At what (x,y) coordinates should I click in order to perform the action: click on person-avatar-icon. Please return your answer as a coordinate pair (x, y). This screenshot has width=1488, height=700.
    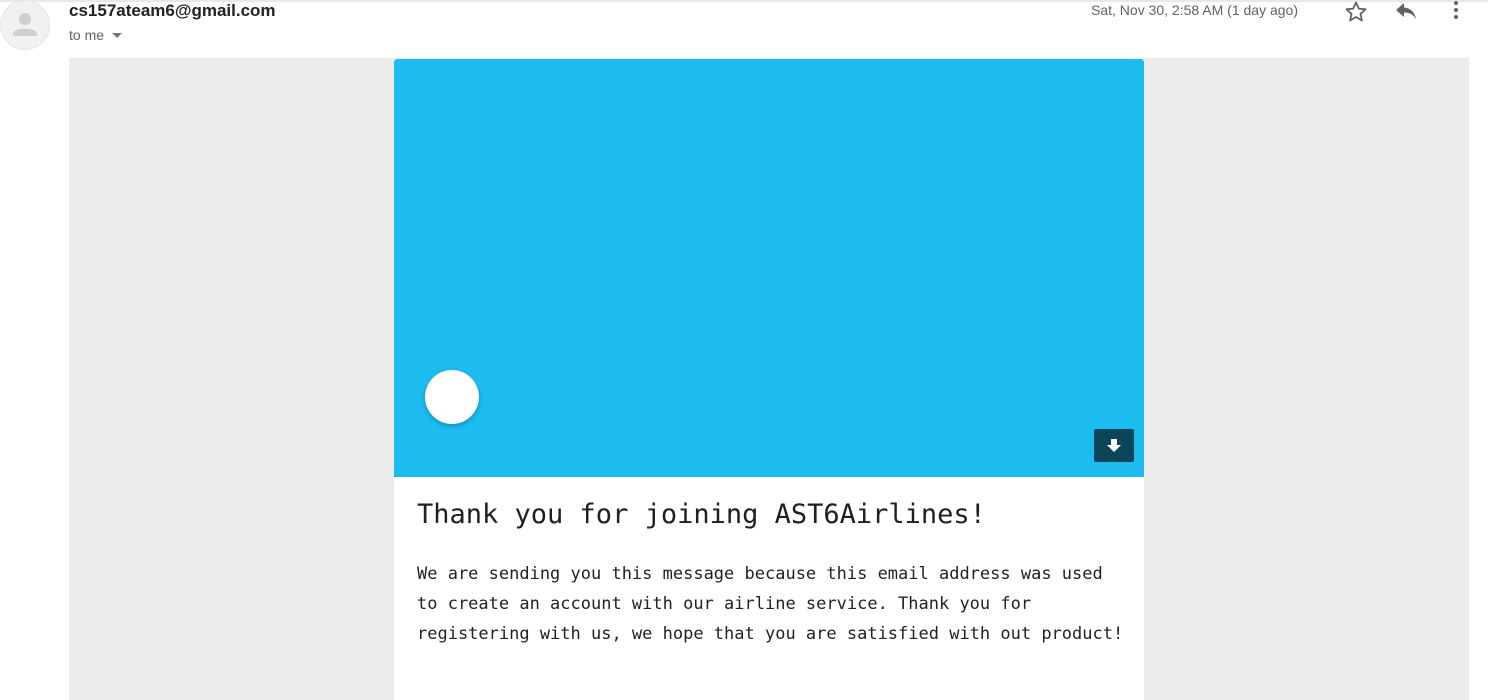
    Looking at the image, I should click on (25, 24).